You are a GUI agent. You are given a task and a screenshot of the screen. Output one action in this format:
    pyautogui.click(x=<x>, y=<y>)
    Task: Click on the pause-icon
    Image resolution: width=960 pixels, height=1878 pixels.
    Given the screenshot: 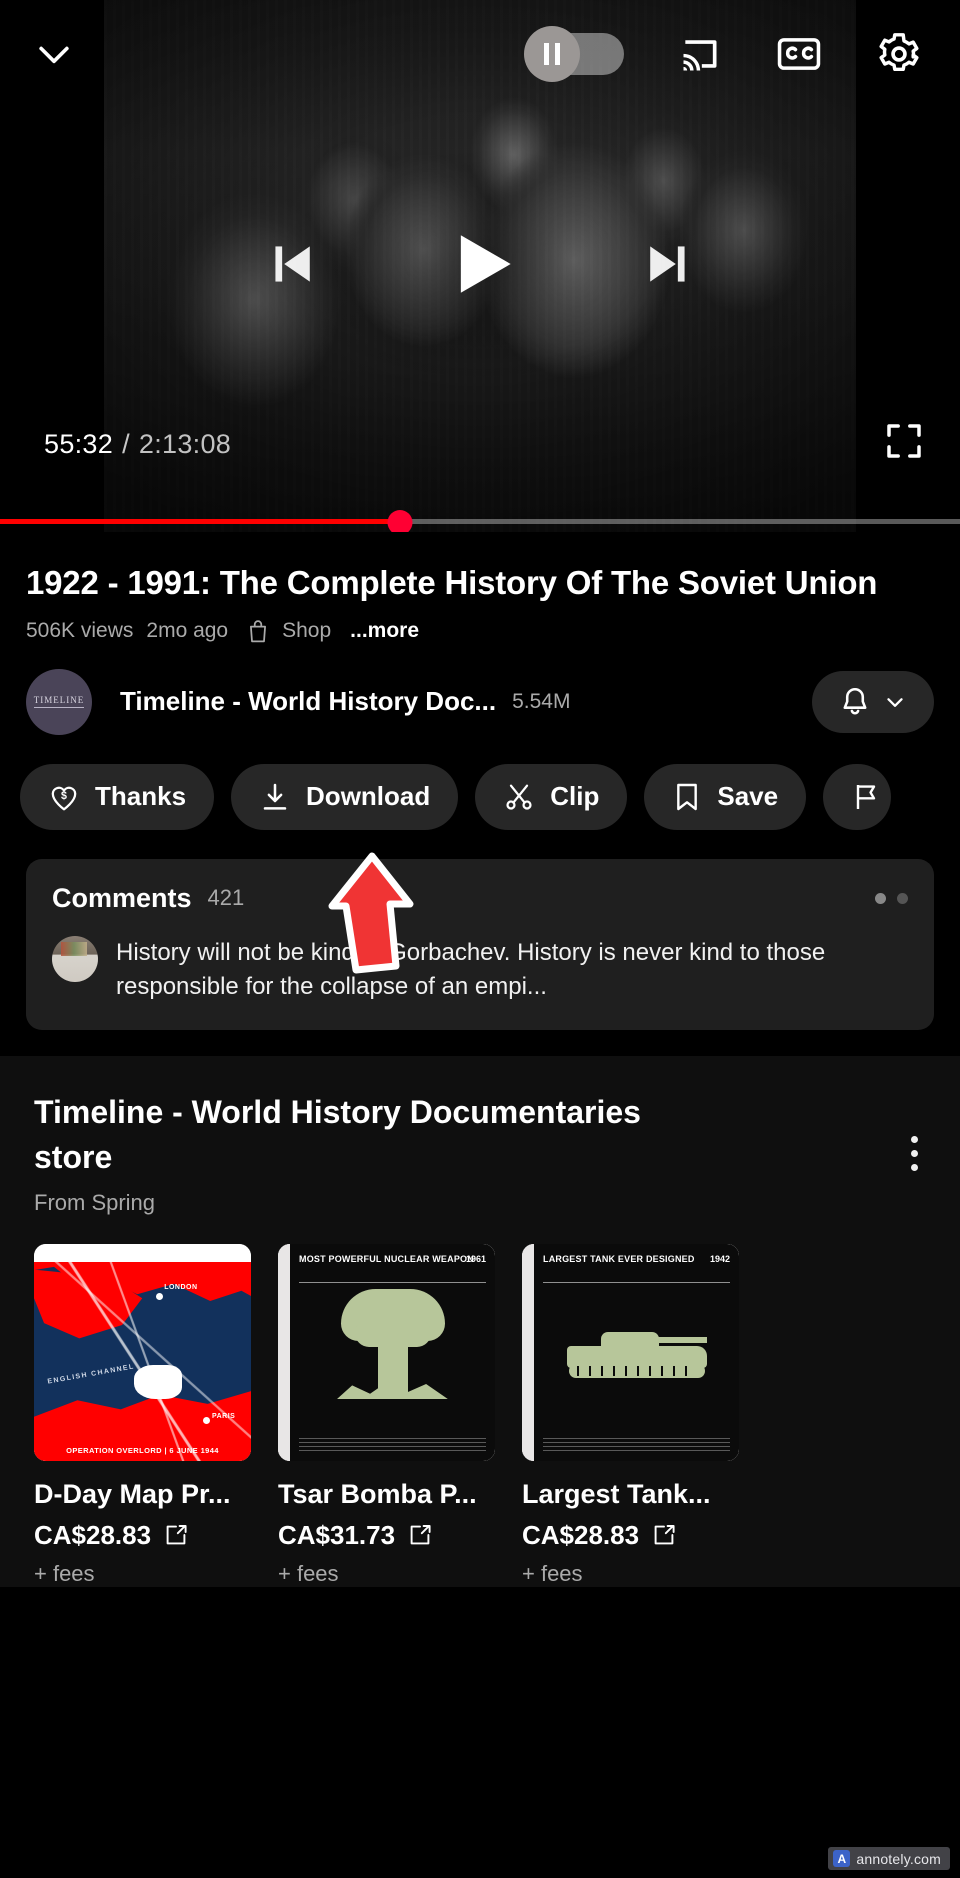 What is the action you would take?
    pyautogui.click(x=552, y=54)
    